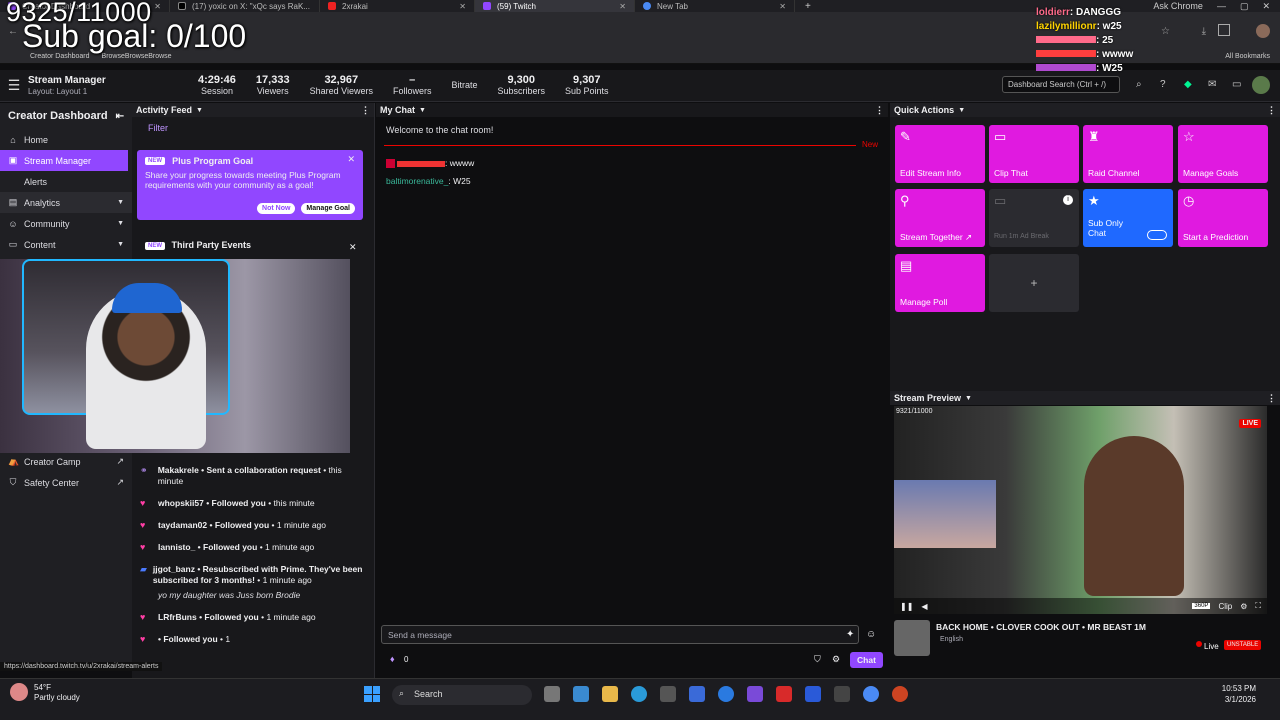 Image resolution: width=1280 pixels, height=720 pixels. What do you see at coordinates (276, 208) in the screenshot?
I see `not-now-button: Not Now` at bounding box center [276, 208].